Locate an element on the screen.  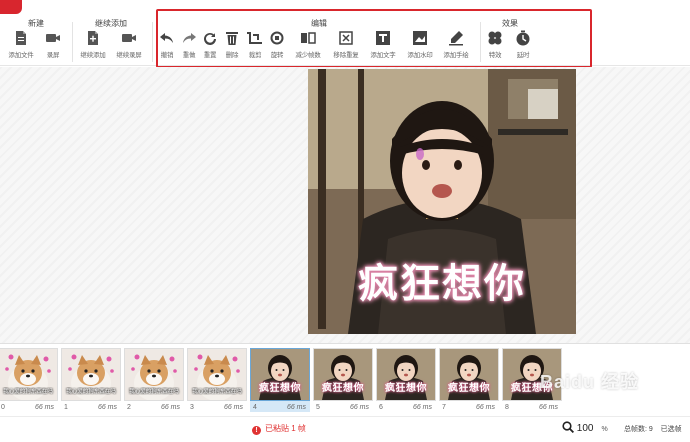
continue-record-icon is located at coordinates (129, 38).